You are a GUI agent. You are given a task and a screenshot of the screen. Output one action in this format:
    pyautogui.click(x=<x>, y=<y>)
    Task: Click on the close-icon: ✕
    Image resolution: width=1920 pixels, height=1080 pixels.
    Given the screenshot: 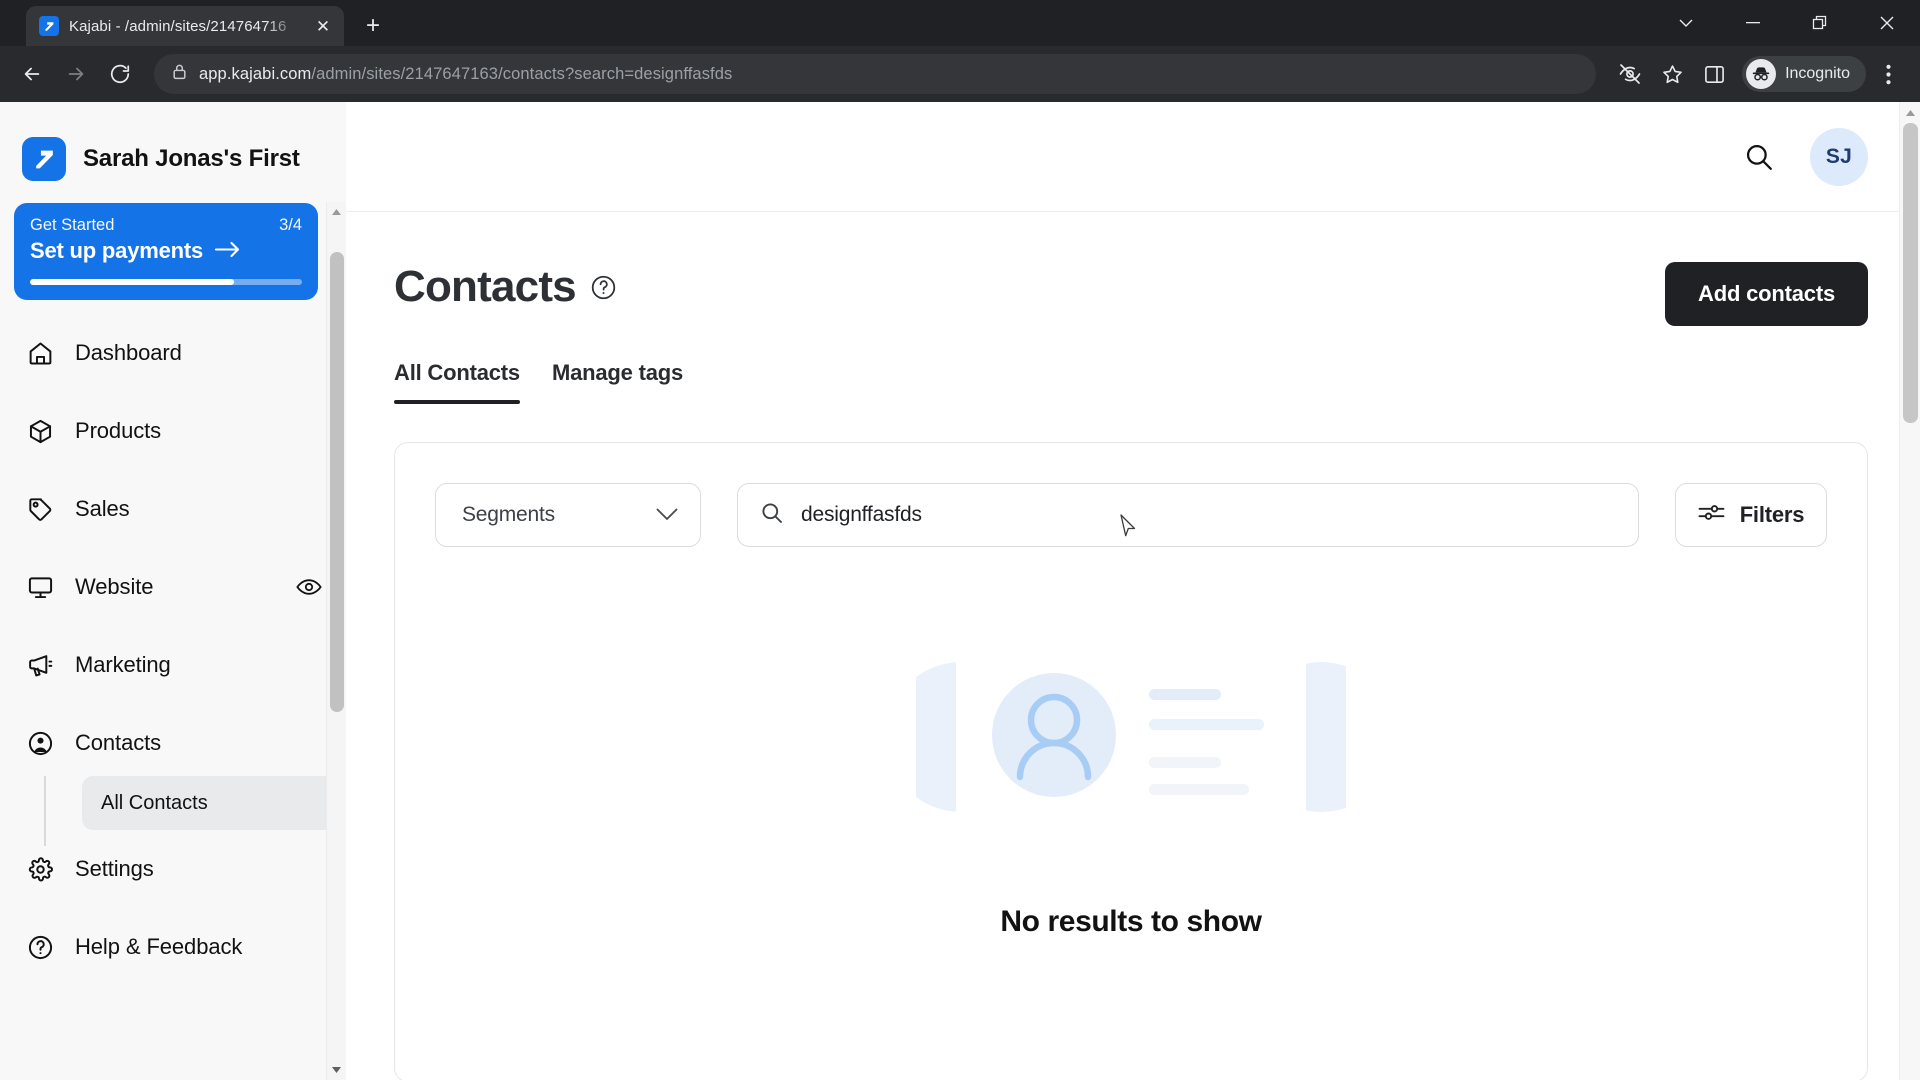 What is the action you would take?
    pyautogui.click(x=323, y=26)
    